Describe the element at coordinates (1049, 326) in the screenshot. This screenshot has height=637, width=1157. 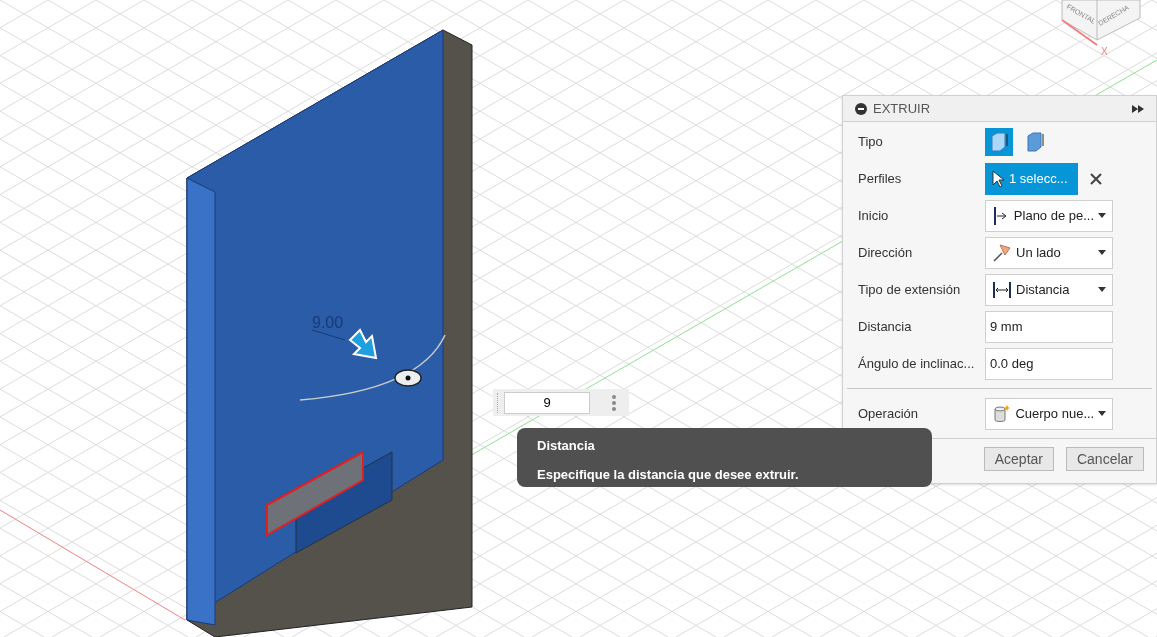
I see `input-field: 9 mm` at that location.